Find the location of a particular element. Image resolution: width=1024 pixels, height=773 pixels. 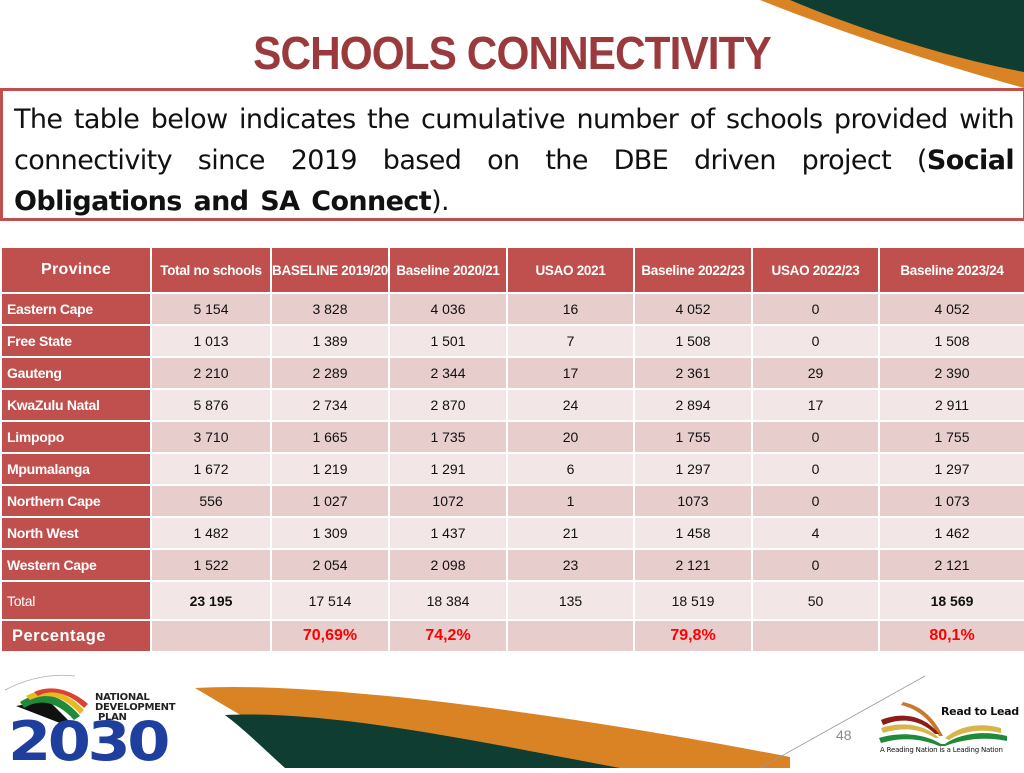

table-row: Northern Cape 556 1 027 1072 1 1073 0 1 073 is located at coordinates (512, 501).